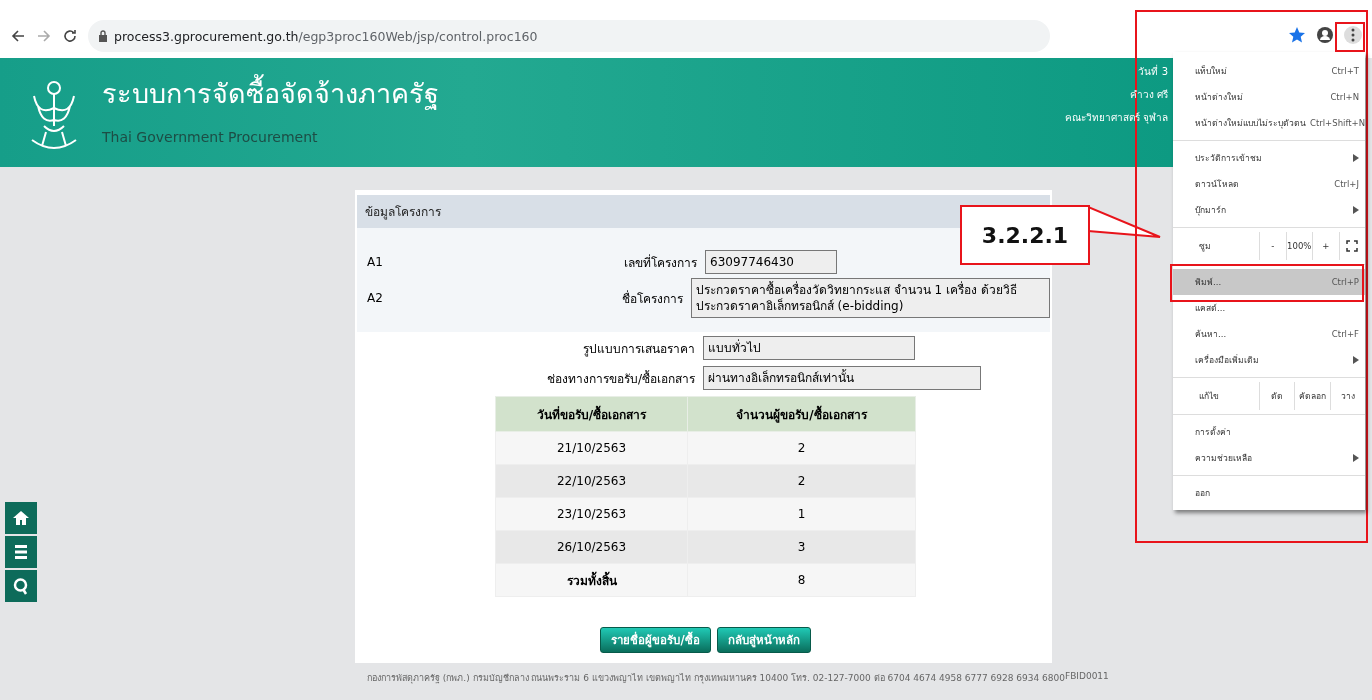 This screenshot has height=700, width=1372. Describe the element at coordinates (1269, 360) in the screenshot. I see `menu-item: เครื่องมือเพิ่มเติม` at that location.